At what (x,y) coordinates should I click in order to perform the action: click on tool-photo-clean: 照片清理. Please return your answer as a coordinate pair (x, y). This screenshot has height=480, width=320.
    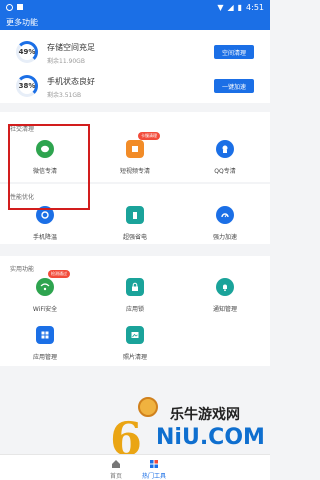
    Looking at the image, I should click on (135, 343).